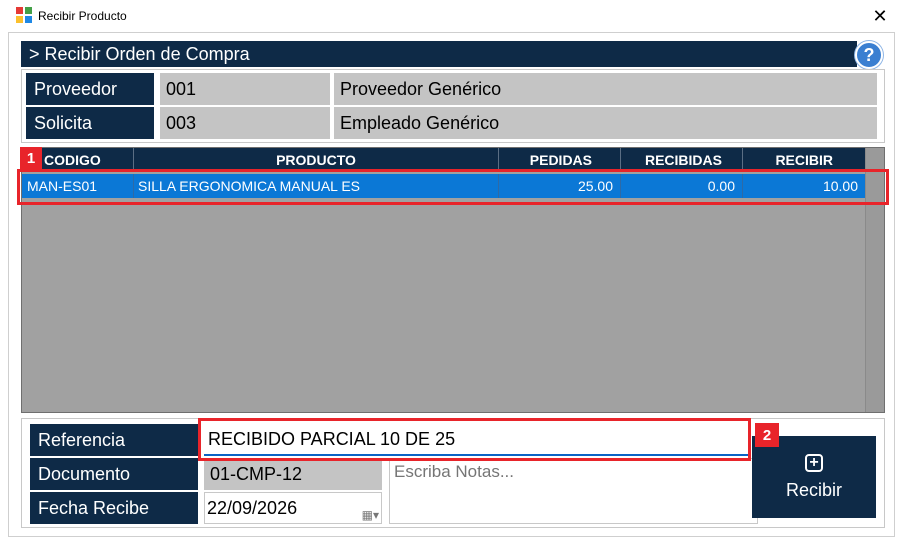 Image resolution: width=903 pixels, height=547 pixels. I want to click on annotation-highlight-row, so click(453, 187).